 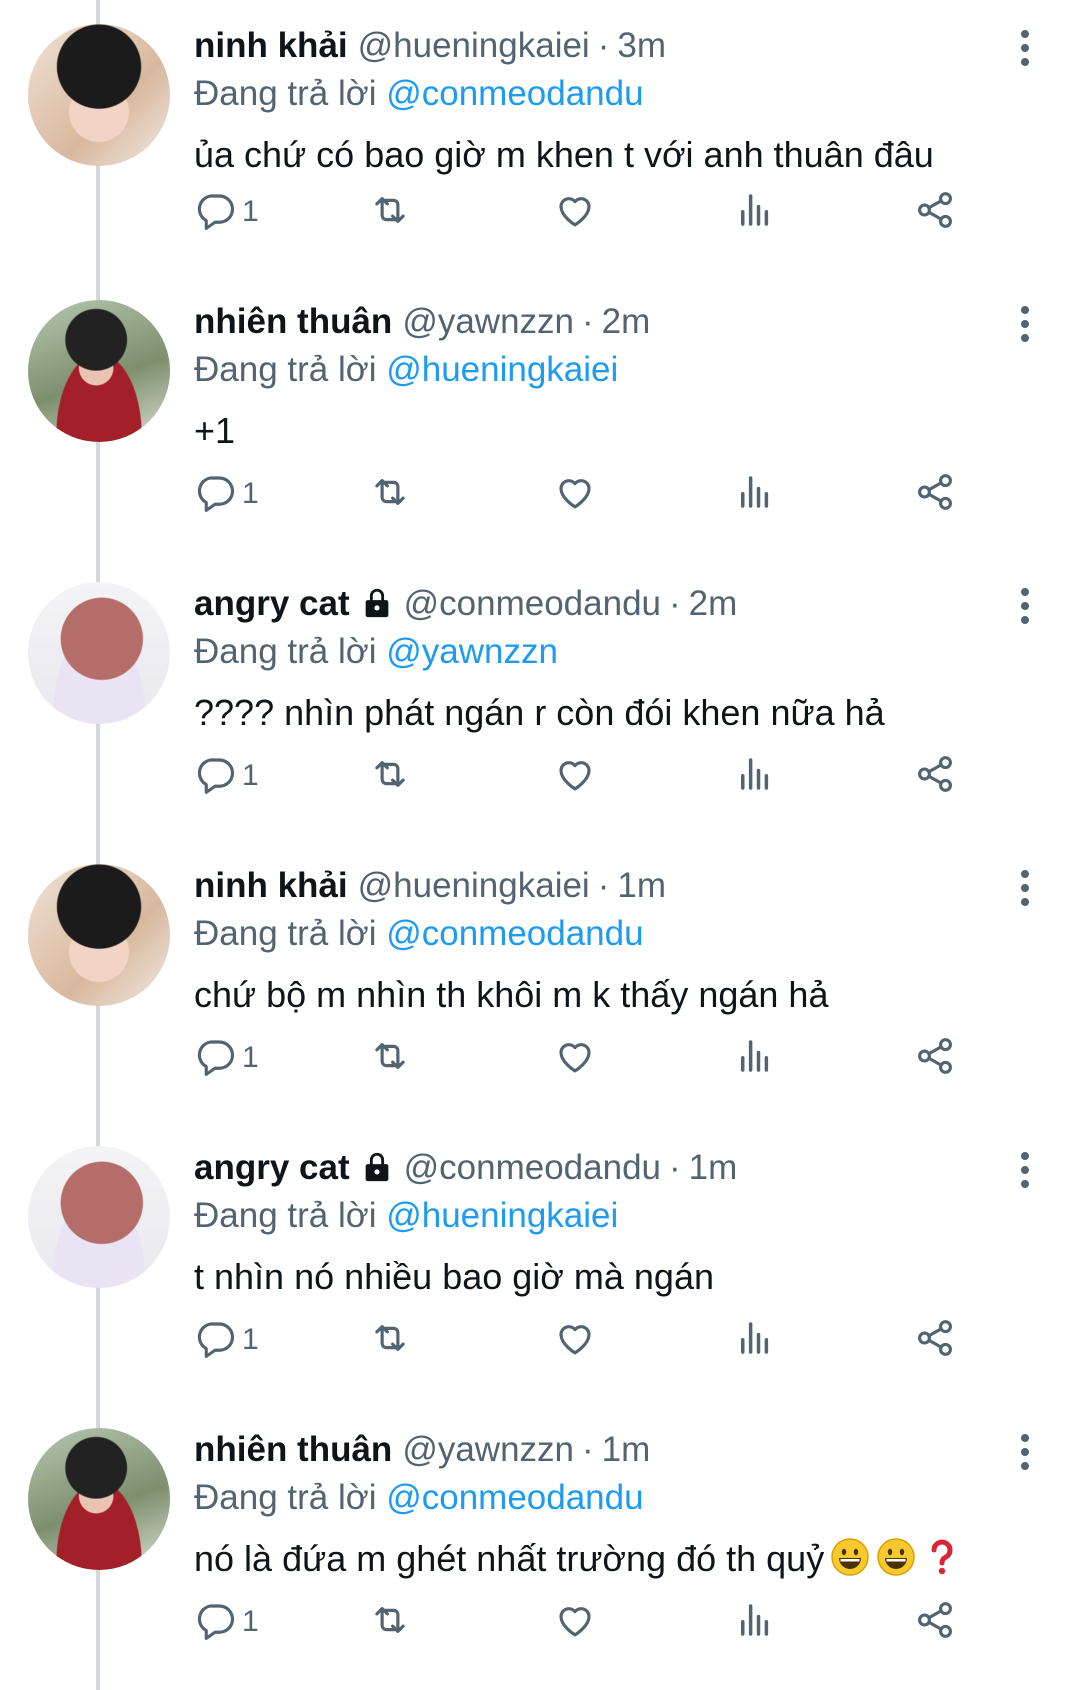 I want to click on tweet-header: ninh khải @hueningkaiei · 3m, so click(x=622, y=46).